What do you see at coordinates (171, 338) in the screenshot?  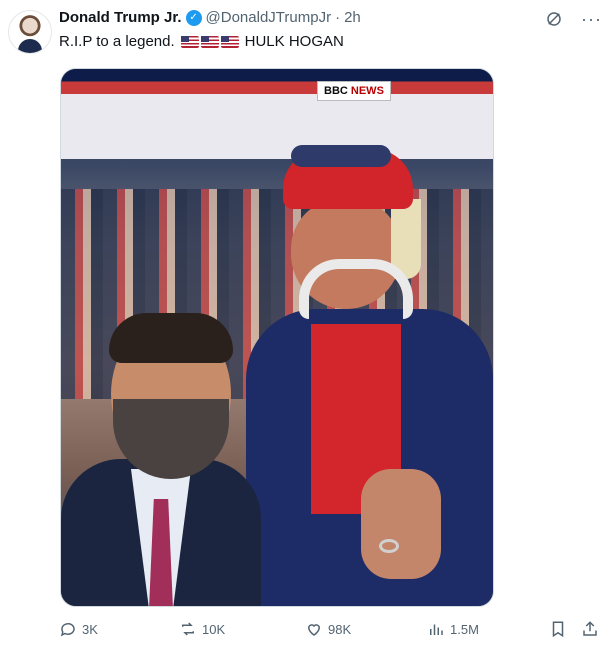 I see `dark-hair` at bounding box center [171, 338].